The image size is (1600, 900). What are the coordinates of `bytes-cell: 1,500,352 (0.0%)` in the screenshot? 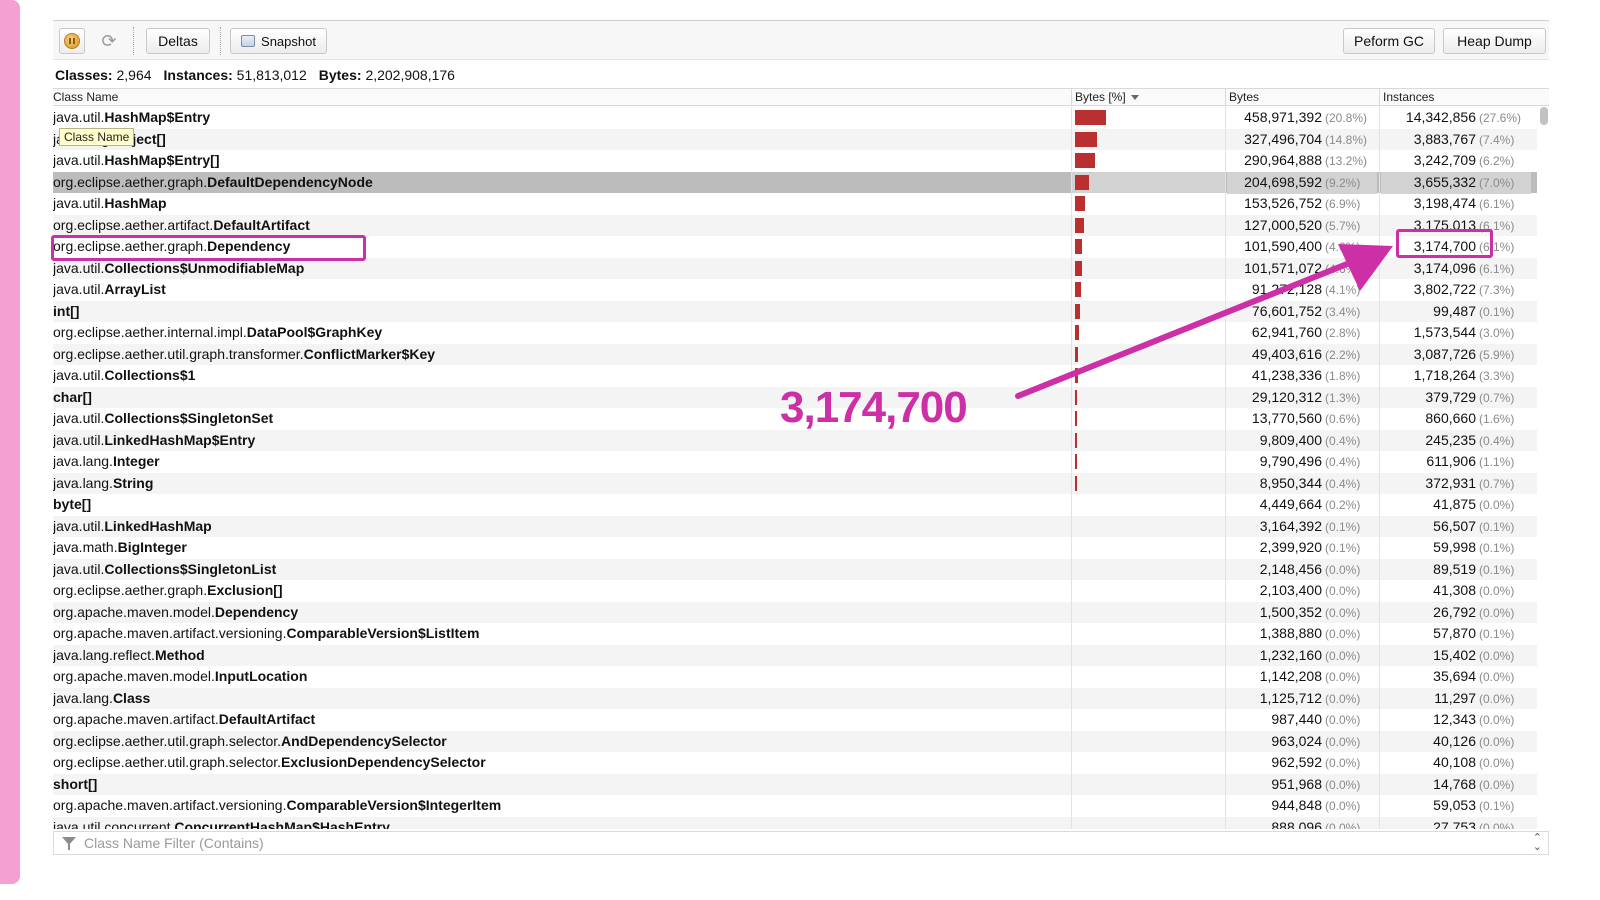 It's located at (1302, 613).